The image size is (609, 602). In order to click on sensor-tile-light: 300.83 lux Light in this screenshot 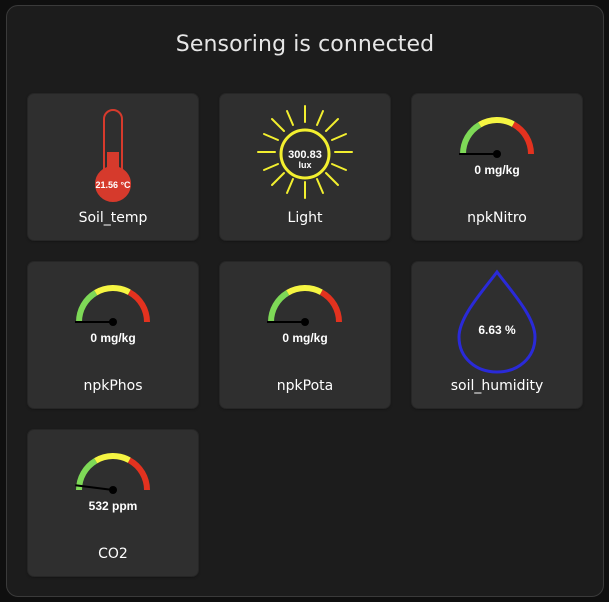, I will do `click(305, 167)`.